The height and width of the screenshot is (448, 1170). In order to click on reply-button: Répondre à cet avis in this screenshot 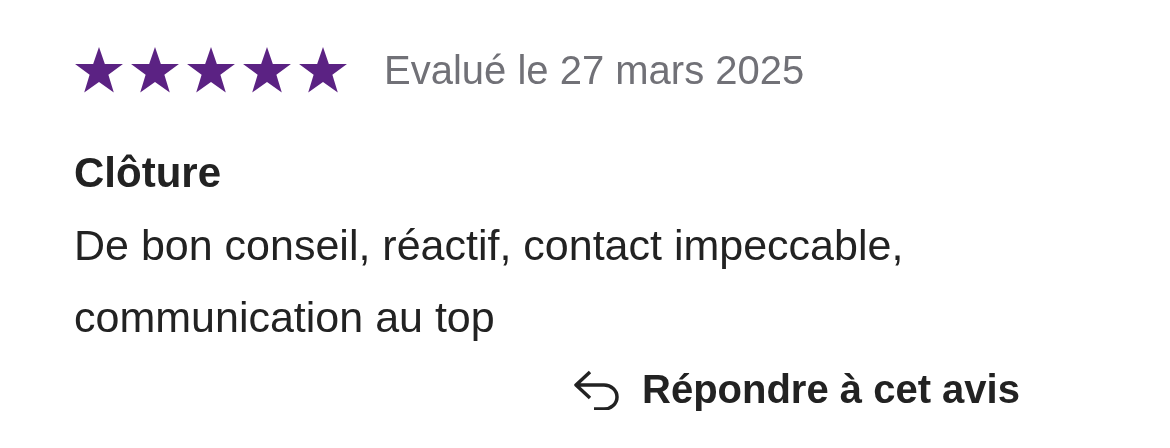, I will do `click(796, 388)`.